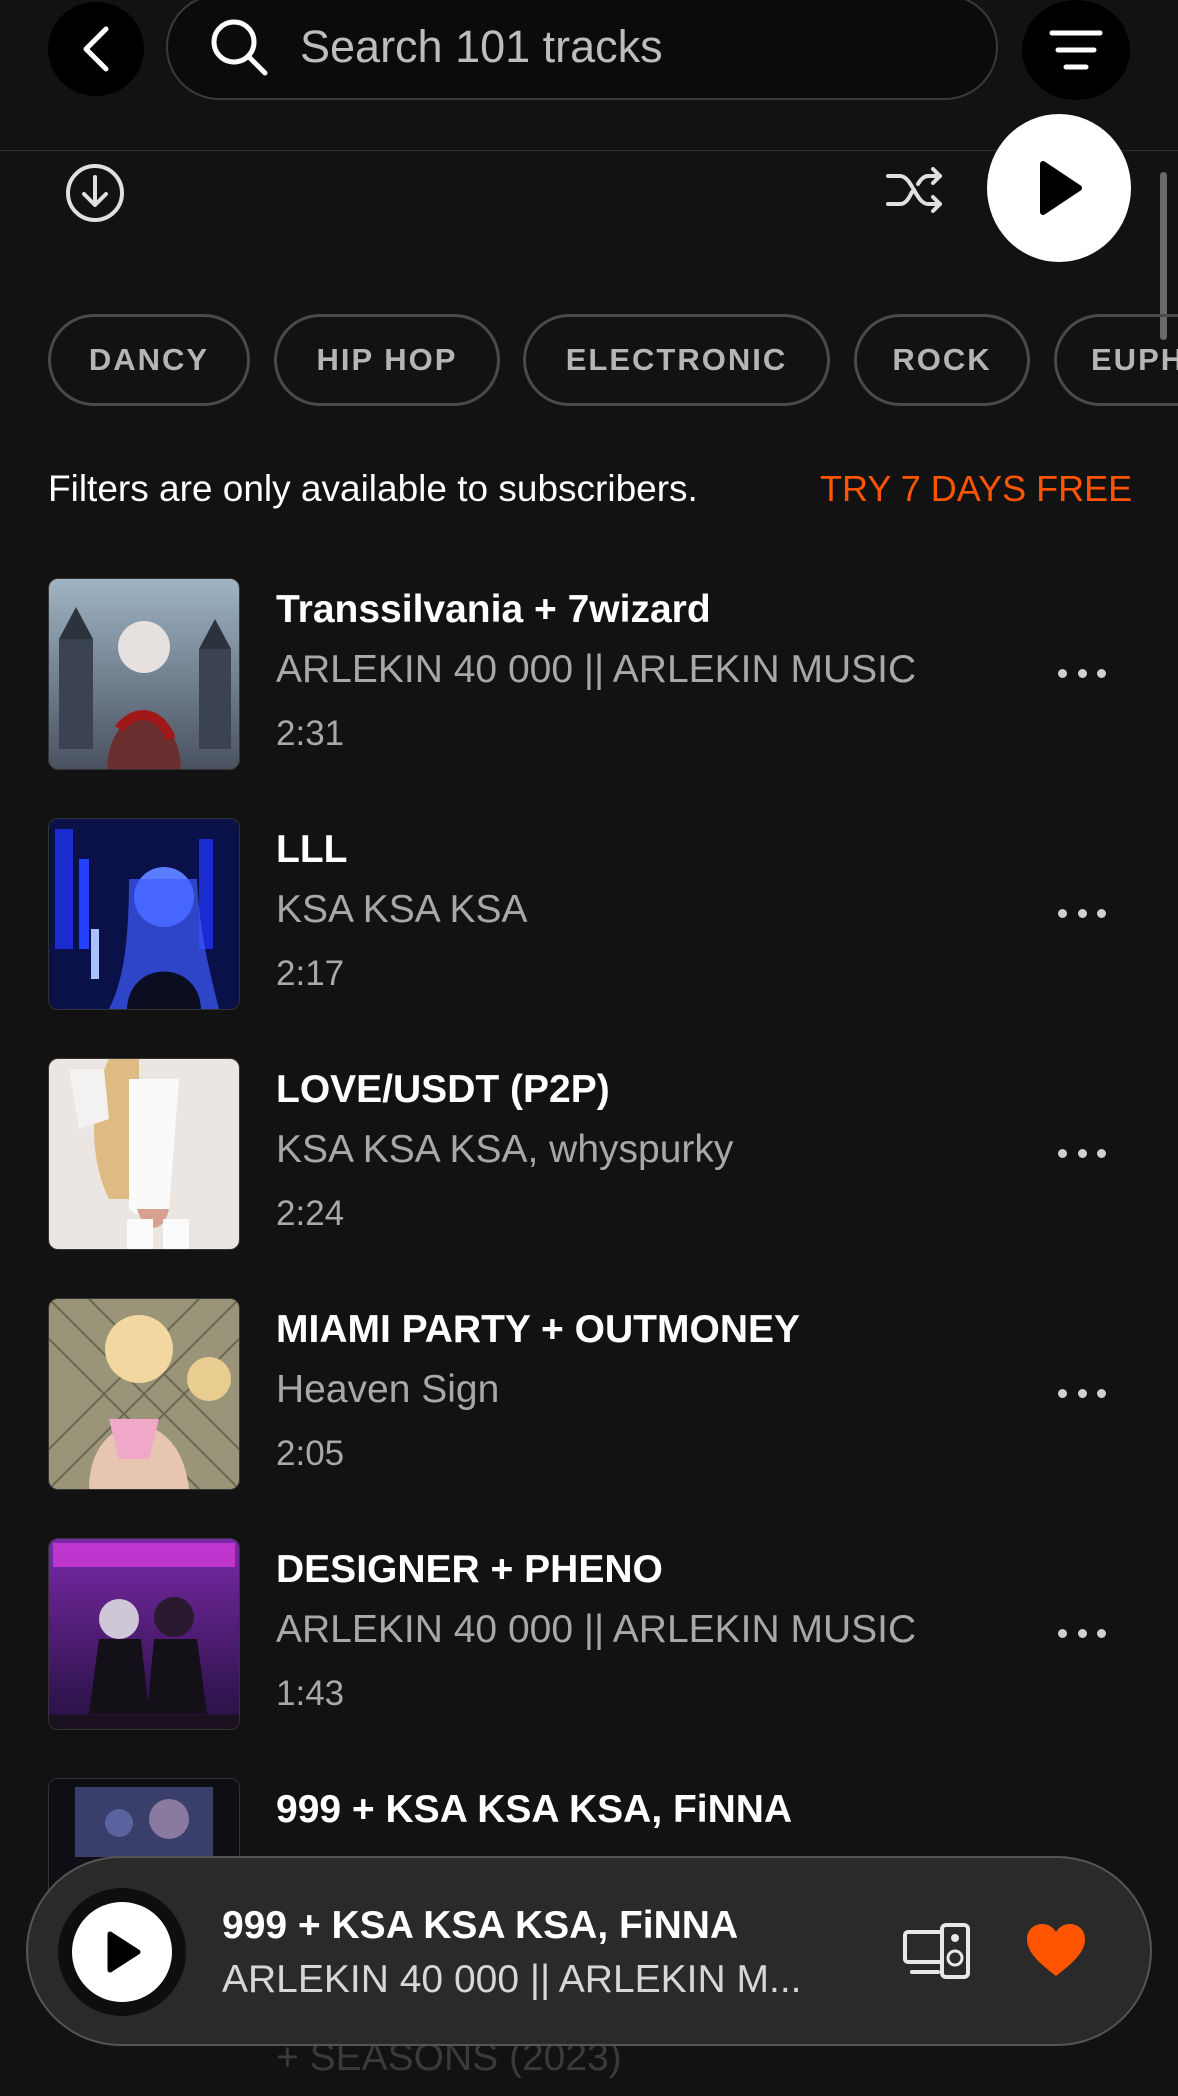  I want to click on shuffle-icon, so click(914, 190).